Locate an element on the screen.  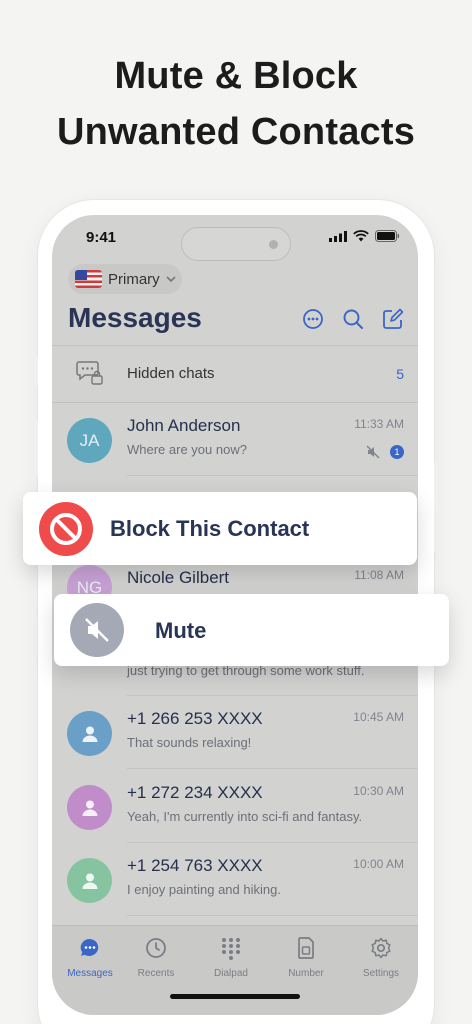
hidden-chats-icon is located at coordinates (89, 373).